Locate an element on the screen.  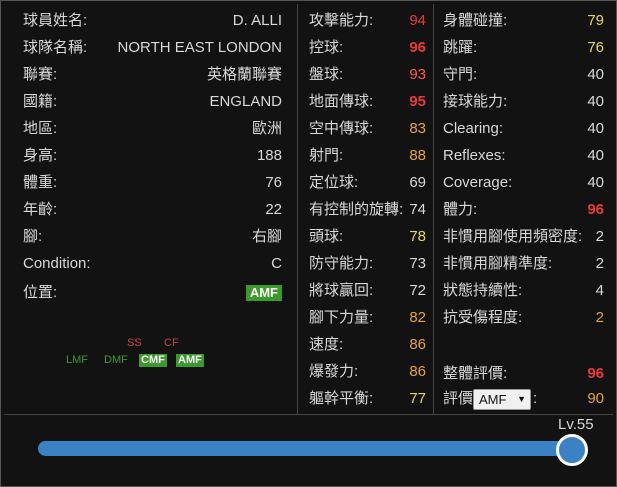
ability-label: 將球贏回: is located at coordinates (341, 290).